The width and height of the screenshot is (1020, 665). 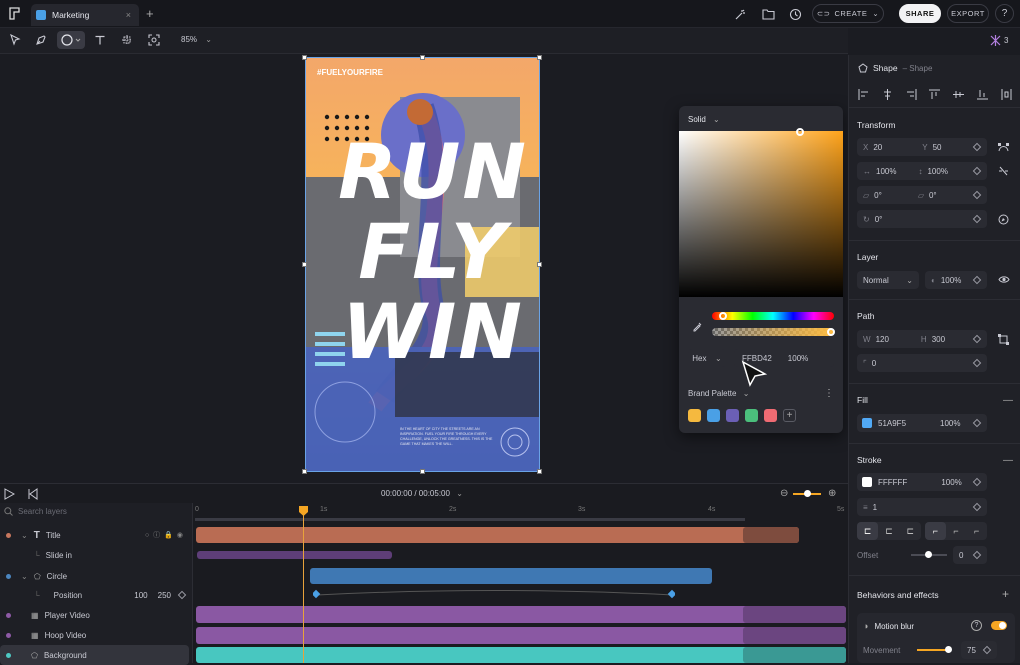 I want to click on history-icon, so click(x=795, y=14).